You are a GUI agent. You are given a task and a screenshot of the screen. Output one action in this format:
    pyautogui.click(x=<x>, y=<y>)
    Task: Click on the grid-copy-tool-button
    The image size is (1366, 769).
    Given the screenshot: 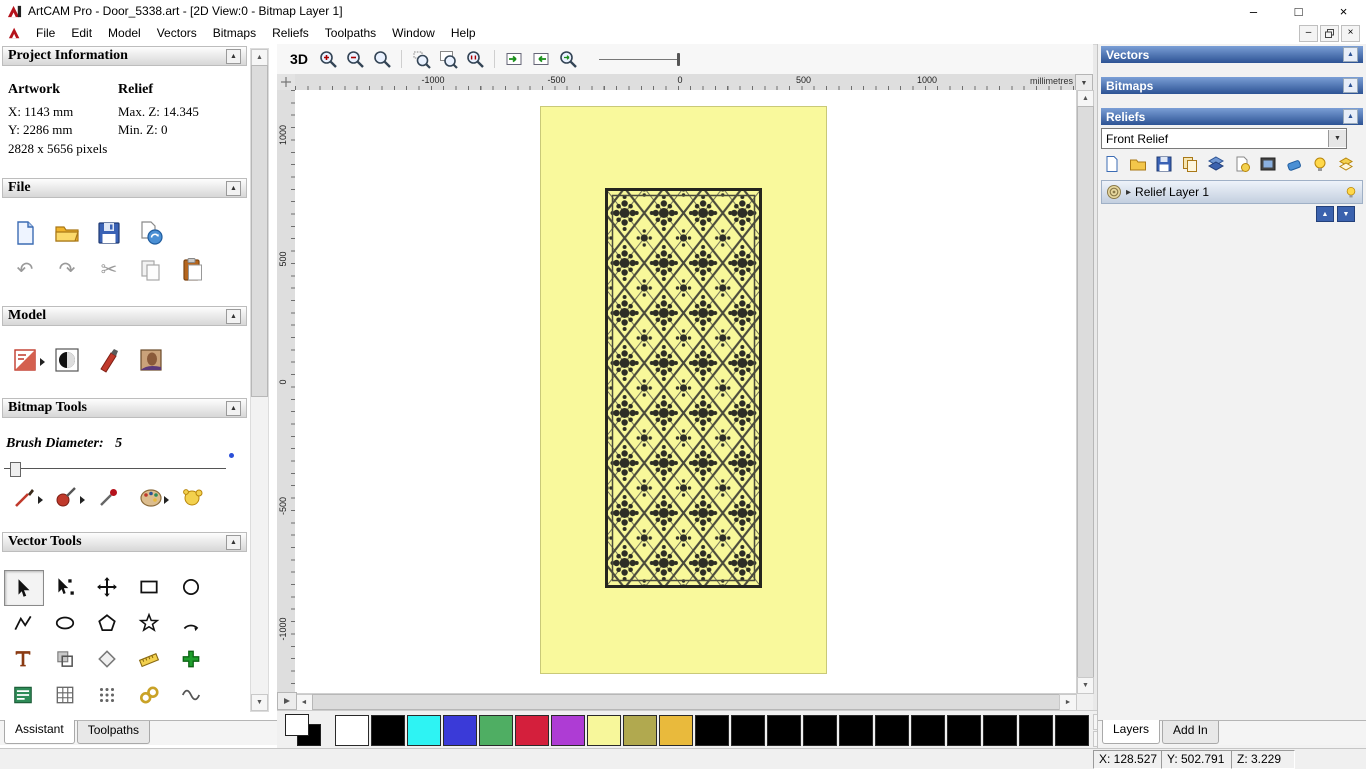 What is the action you would take?
    pyautogui.click(x=65, y=695)
    